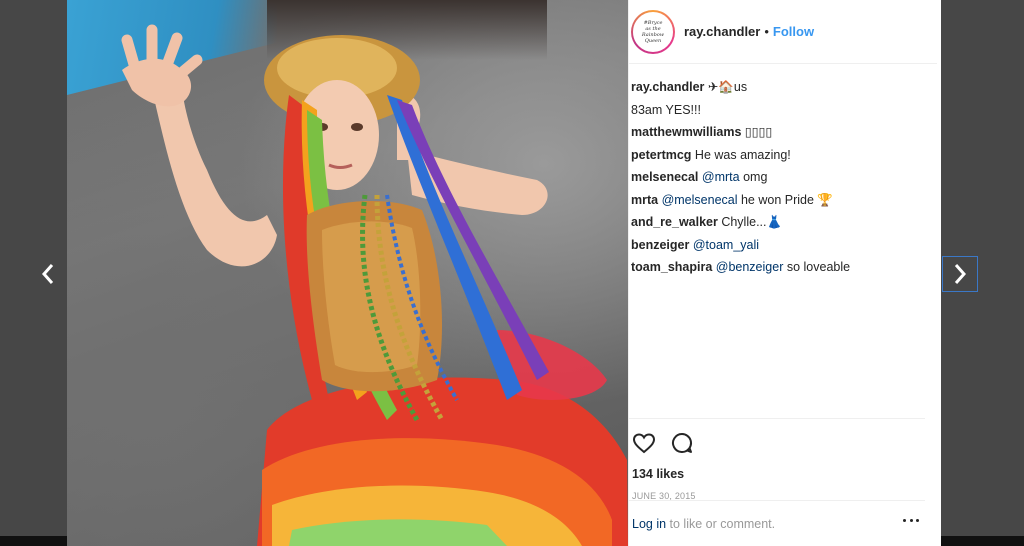 Image resolution: width=1024 pixels, height=546 pixels. I want to click on comment-item: ray.chandler ✈🏠us, so click(778, 87).